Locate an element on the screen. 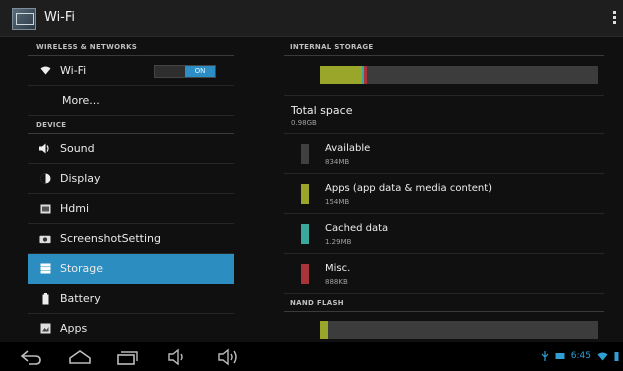 Image resolution: width=623 pixels, height=371 pixels. legend-value: 834MB is located at coordinates (337, 162).